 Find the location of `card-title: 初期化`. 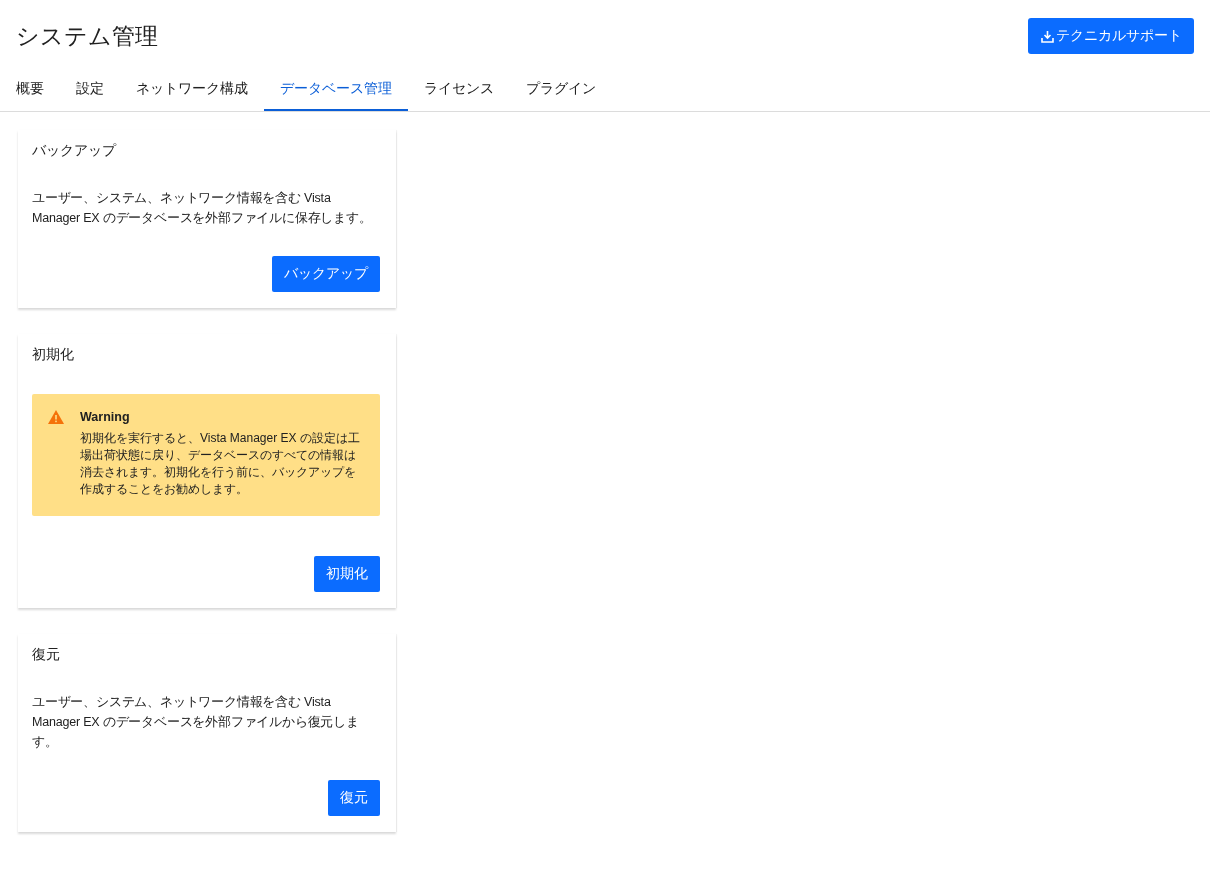

card-title: 初期化 is located at coordinates (53, 354).